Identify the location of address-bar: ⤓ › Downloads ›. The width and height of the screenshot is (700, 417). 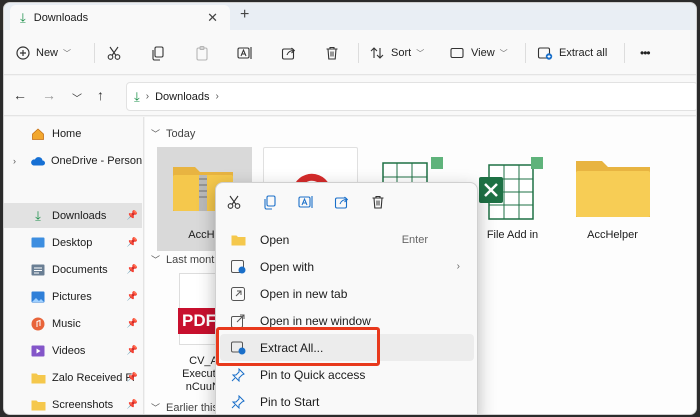
(411, 96).